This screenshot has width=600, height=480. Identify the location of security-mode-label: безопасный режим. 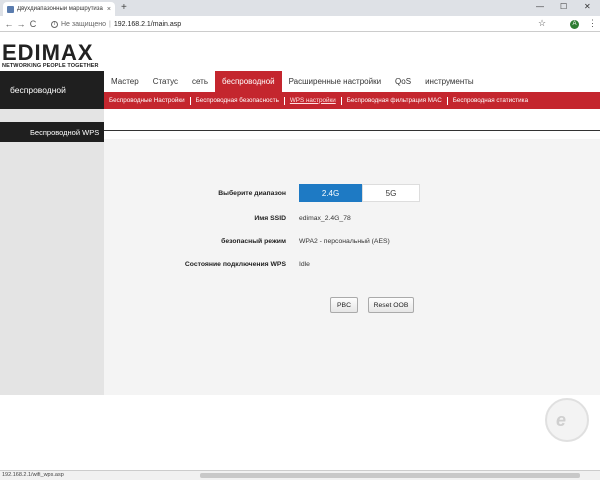
(253, 241).